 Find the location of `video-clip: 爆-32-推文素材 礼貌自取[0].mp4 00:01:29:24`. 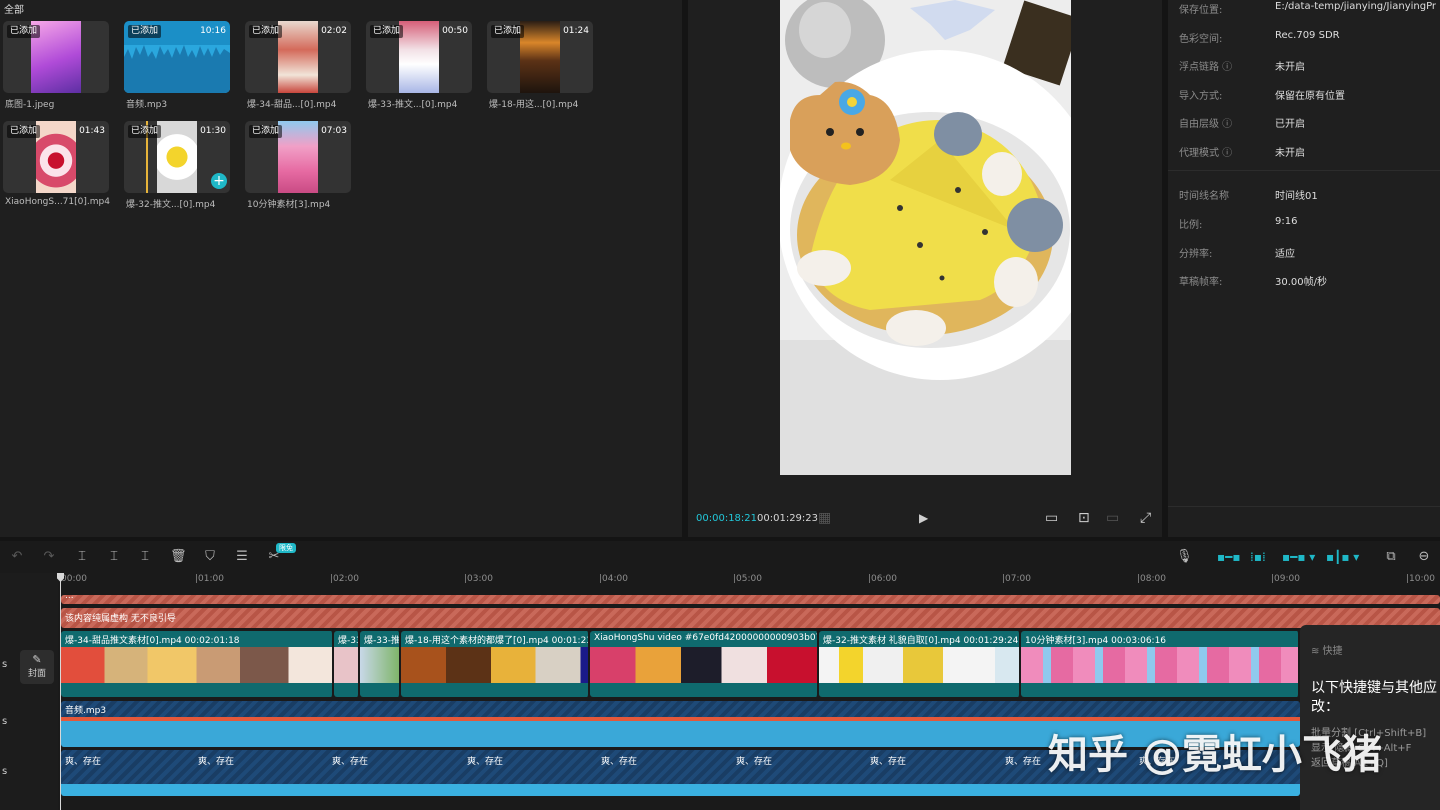

video-clip: 爆-32-推文素材 礼貌自取[0].mp4 00:01:29:24 is located at coordinates (920, 664).